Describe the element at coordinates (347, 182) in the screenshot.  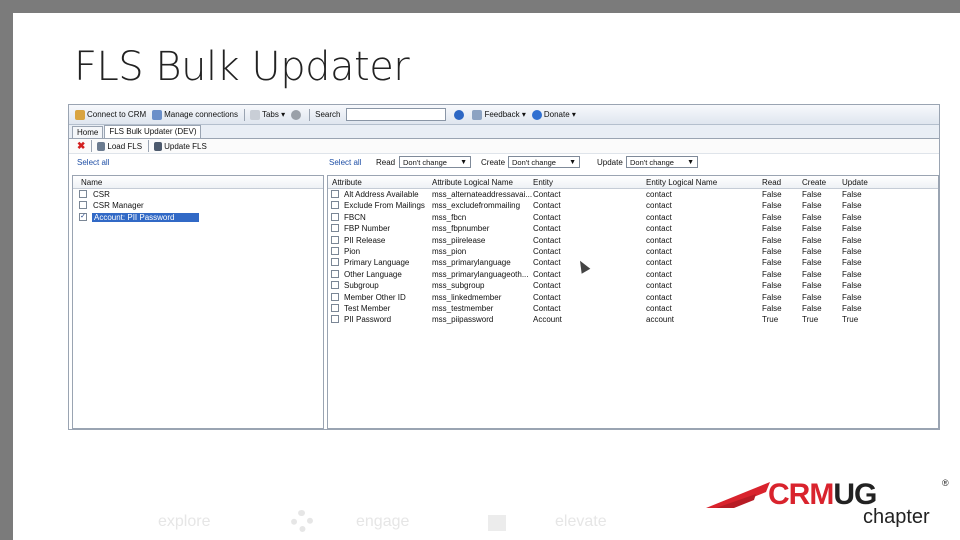
I see `column-header: Attribute` at that location.